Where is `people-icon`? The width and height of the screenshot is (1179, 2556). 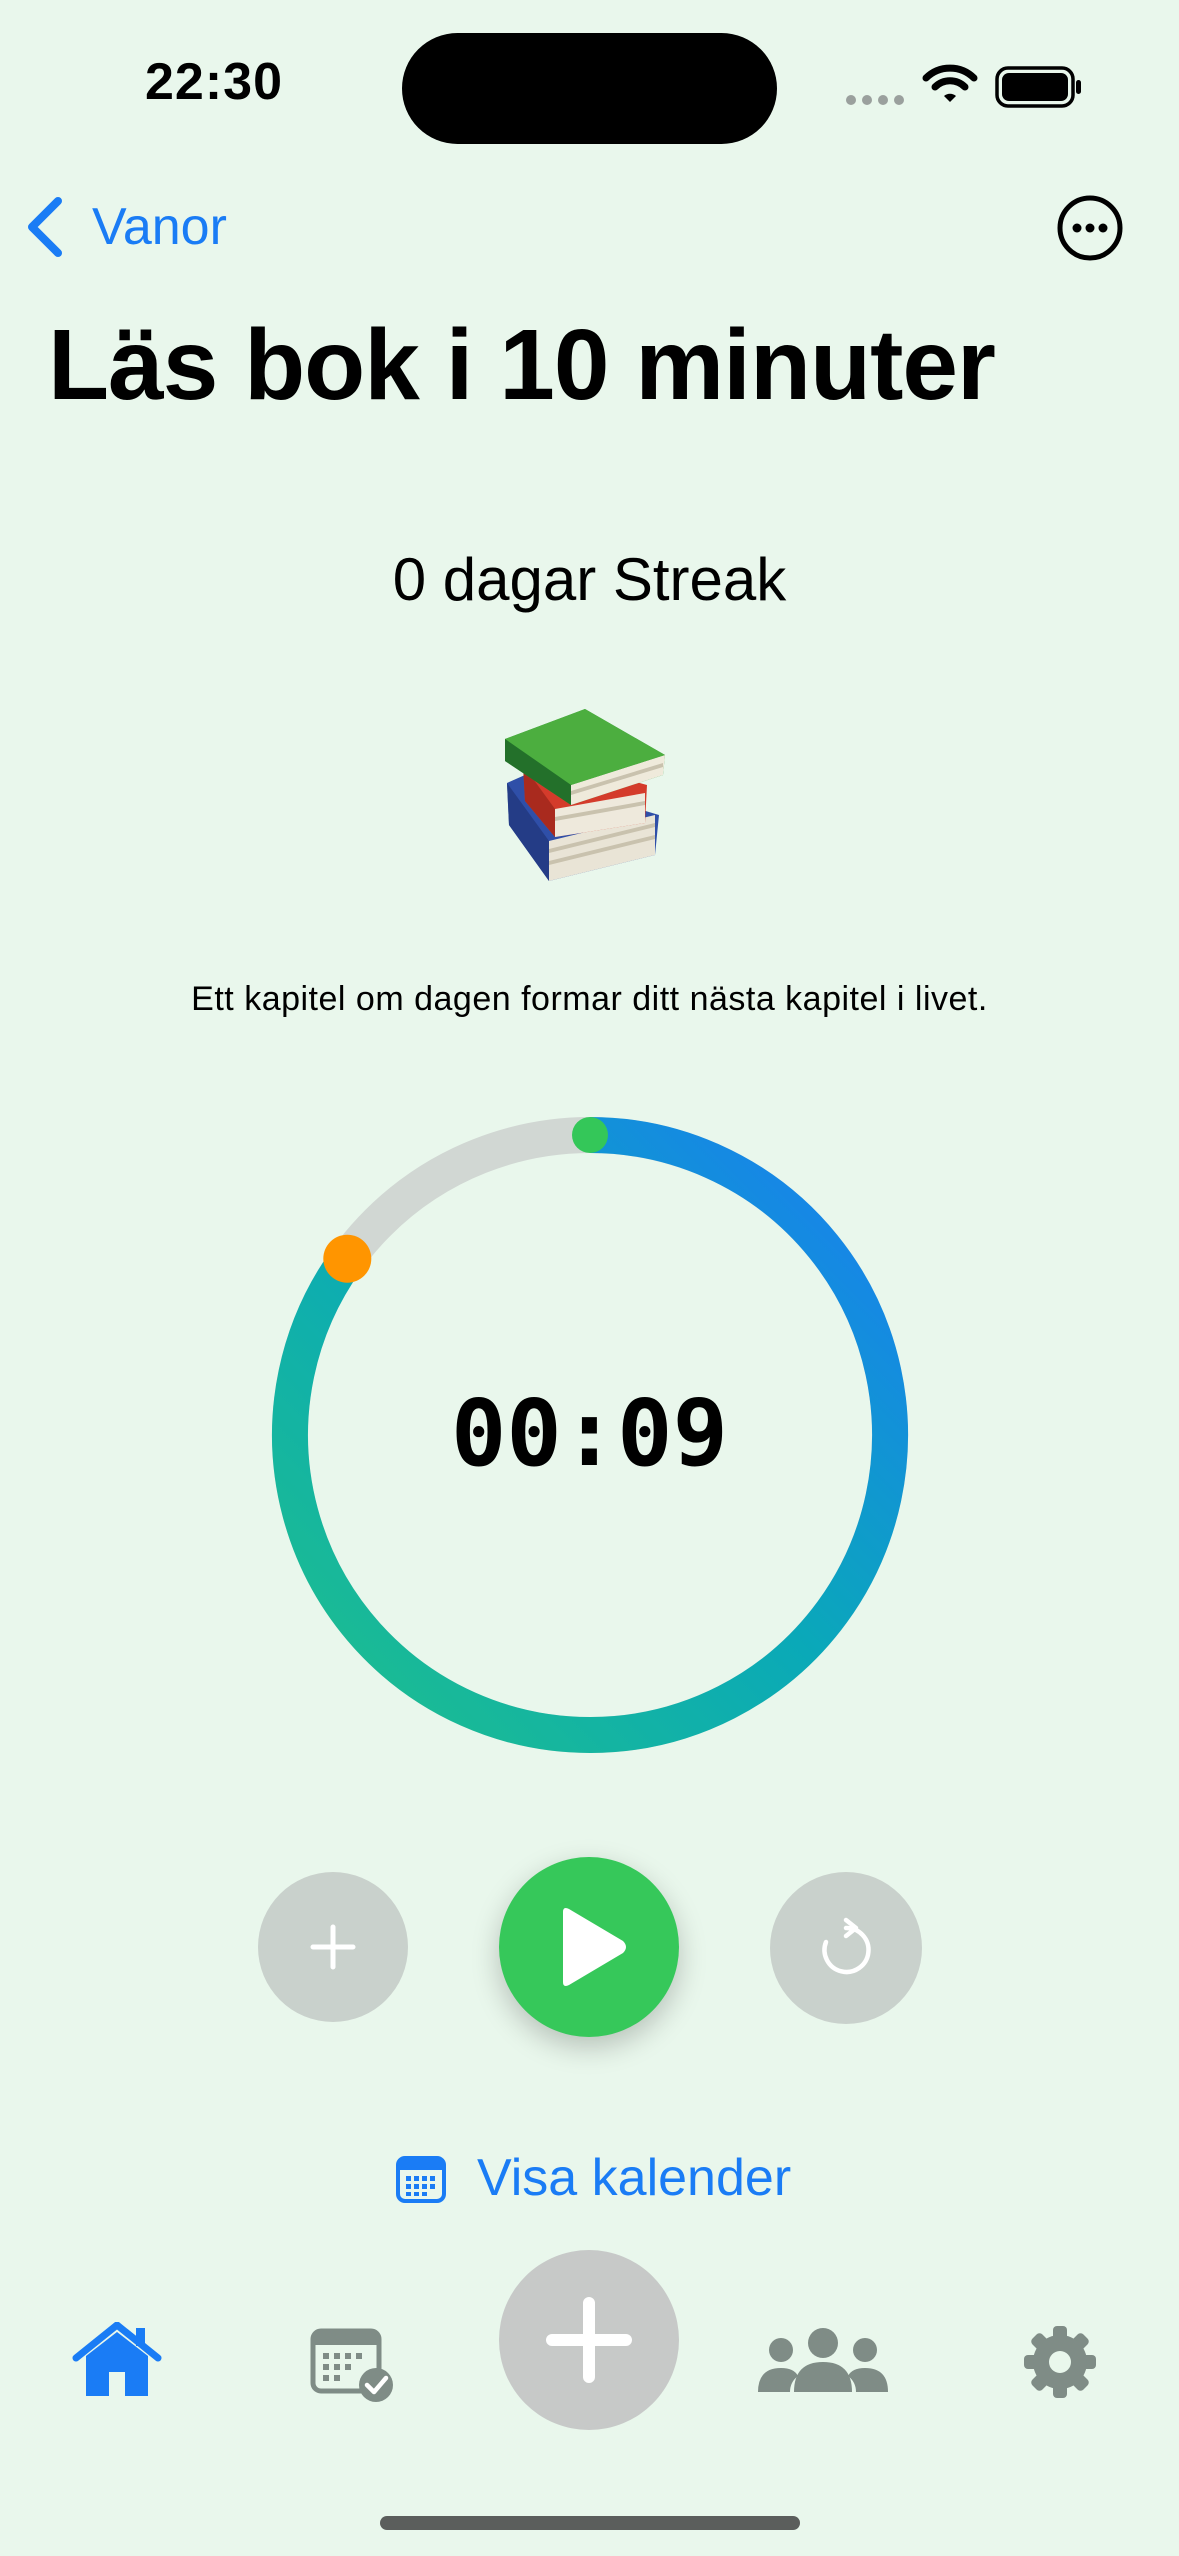 people-icon is located at coordinates (823, 2360).